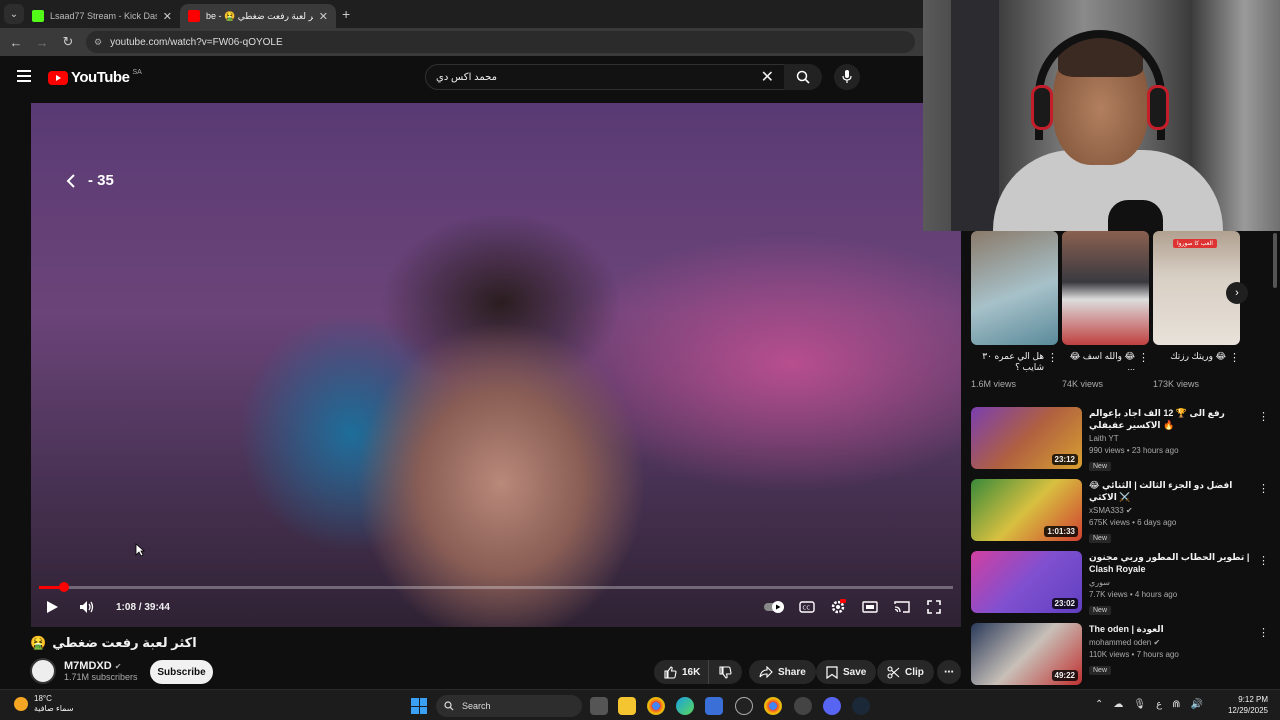 This screenshot has height=720, width=1280. Describe the element at coordinates (847, 77) in the screenshot. I see `voice-search-button` at that location.